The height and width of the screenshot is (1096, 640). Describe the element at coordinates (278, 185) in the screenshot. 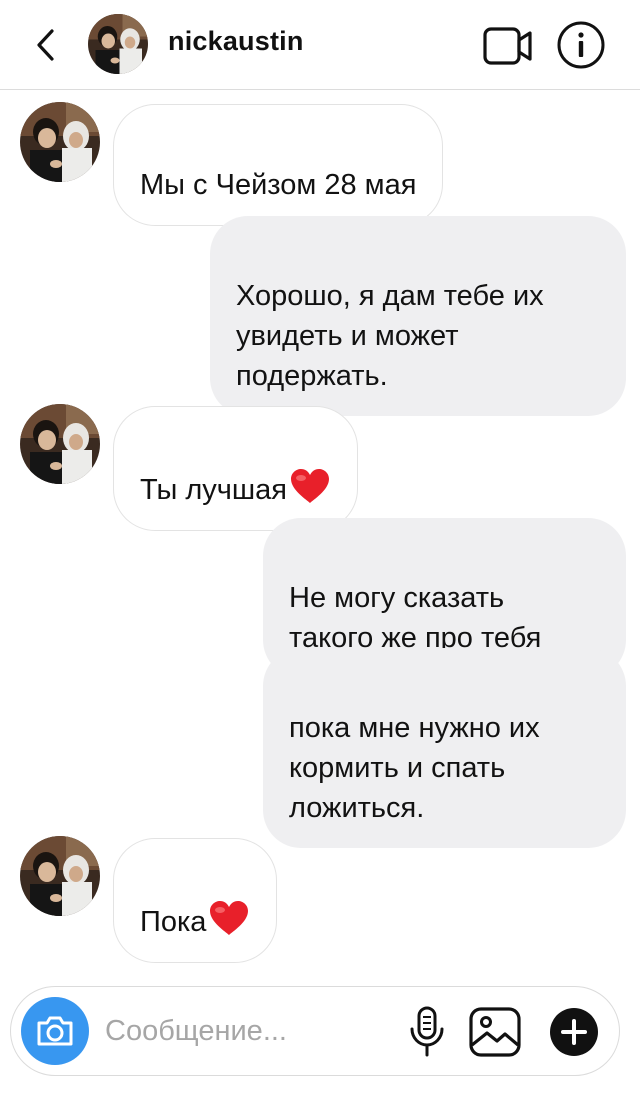

I see `message-text: Мы с Чейзом 28 мая` at that location.